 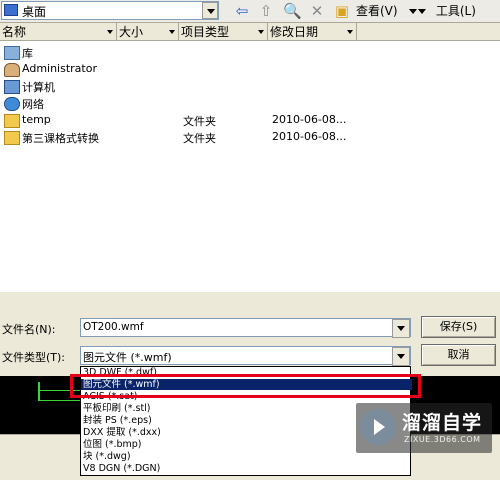 I want to click on filename-value: OT200.wmf, so click(x=113, y=327).